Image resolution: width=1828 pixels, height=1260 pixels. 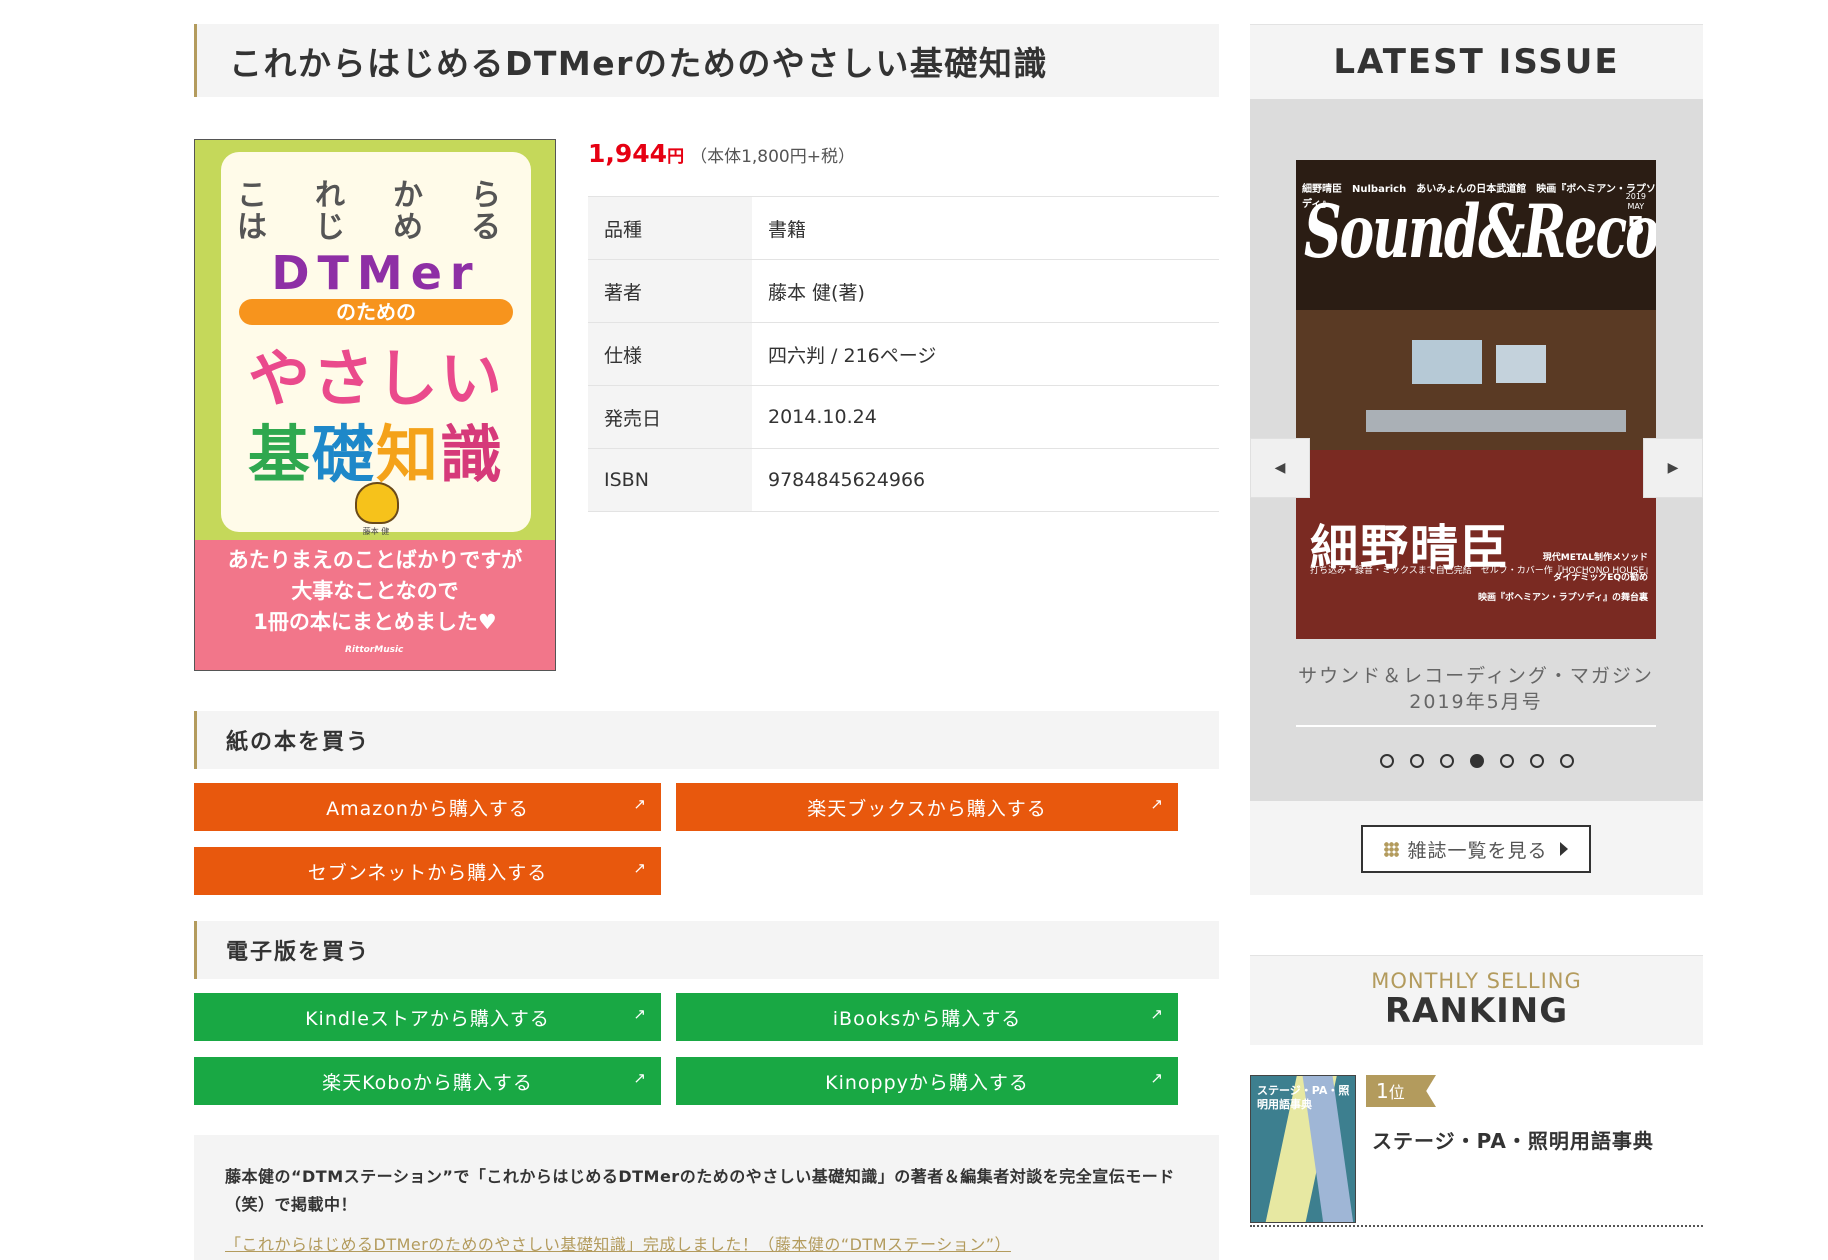 I want to click on button-label: iBooksから購入する, so click(x=927, y=1018).